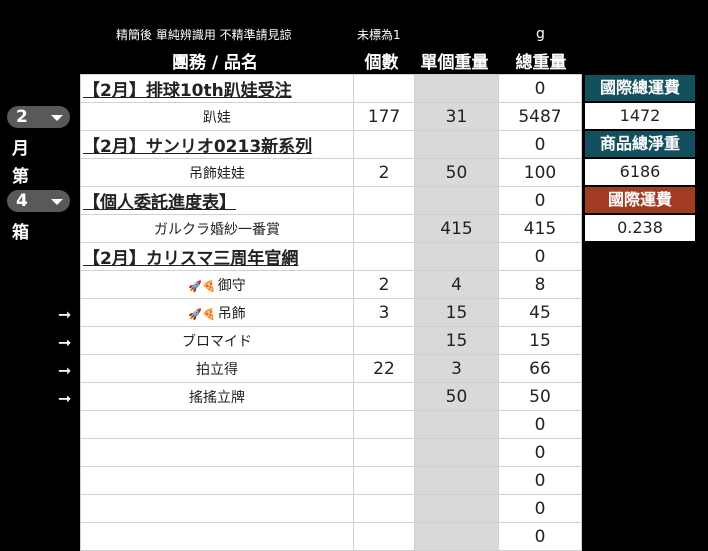 Image resolution: width=708 pixels, height=551 pixels. I want to click on header-total-weight: 總重量, so click(541, 63).